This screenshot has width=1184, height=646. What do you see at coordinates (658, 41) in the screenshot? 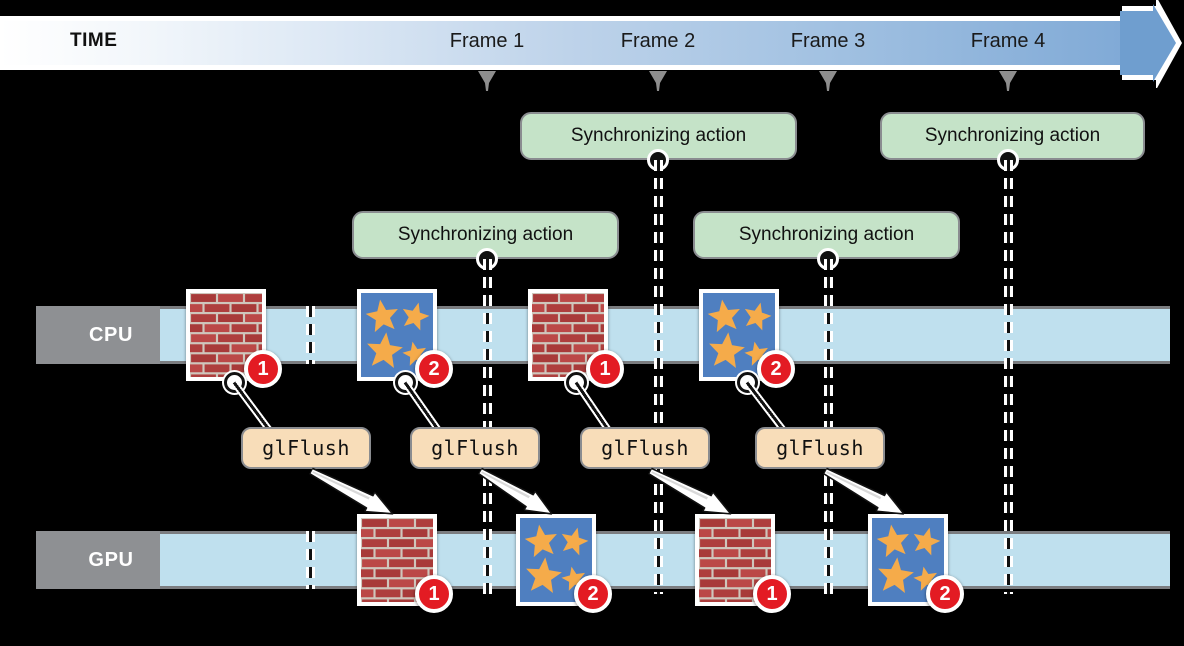
I see `frame-label-2: Frame 2` at bounding box center [658, 41].